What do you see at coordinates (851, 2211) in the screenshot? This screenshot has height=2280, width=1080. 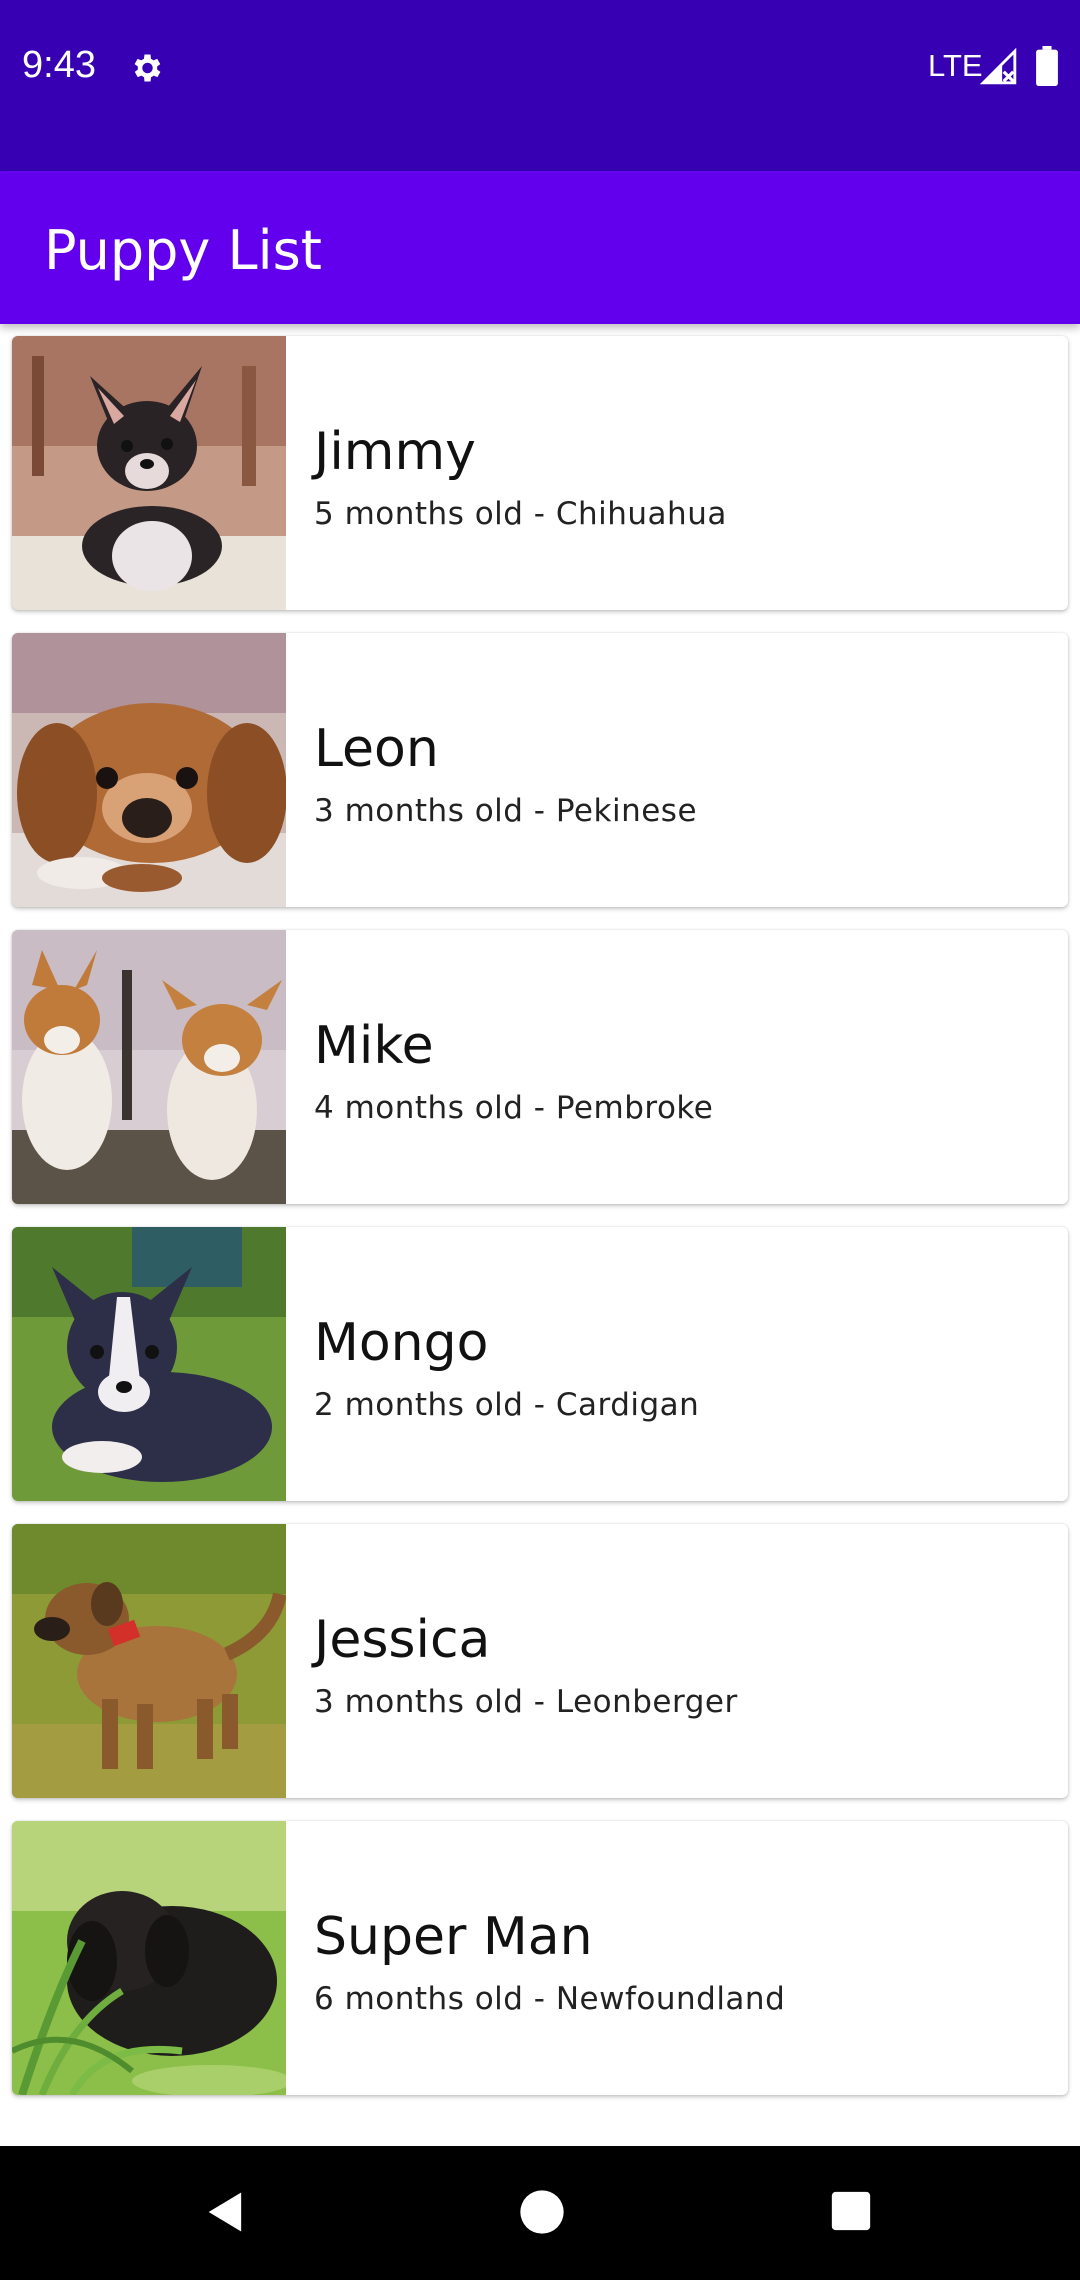 I see `recents-icon` at bounding box center [851, 2211].